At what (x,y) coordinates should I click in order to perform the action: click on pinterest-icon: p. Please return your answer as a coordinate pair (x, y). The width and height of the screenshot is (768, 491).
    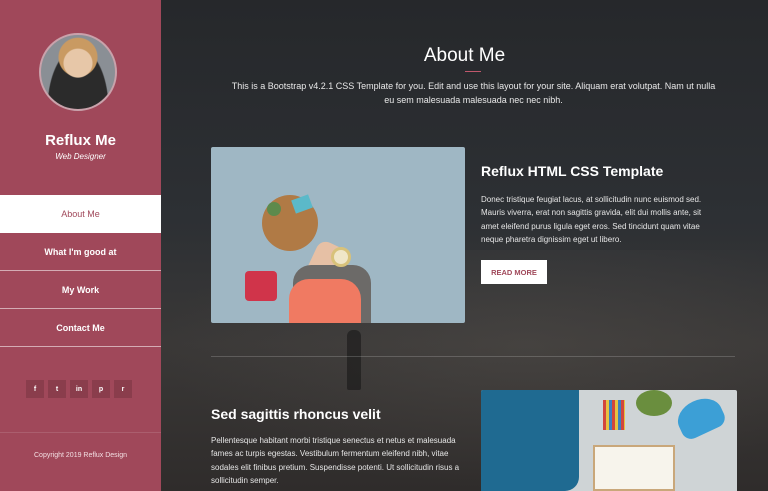
    Looking at the image, I should click on (101, 389).